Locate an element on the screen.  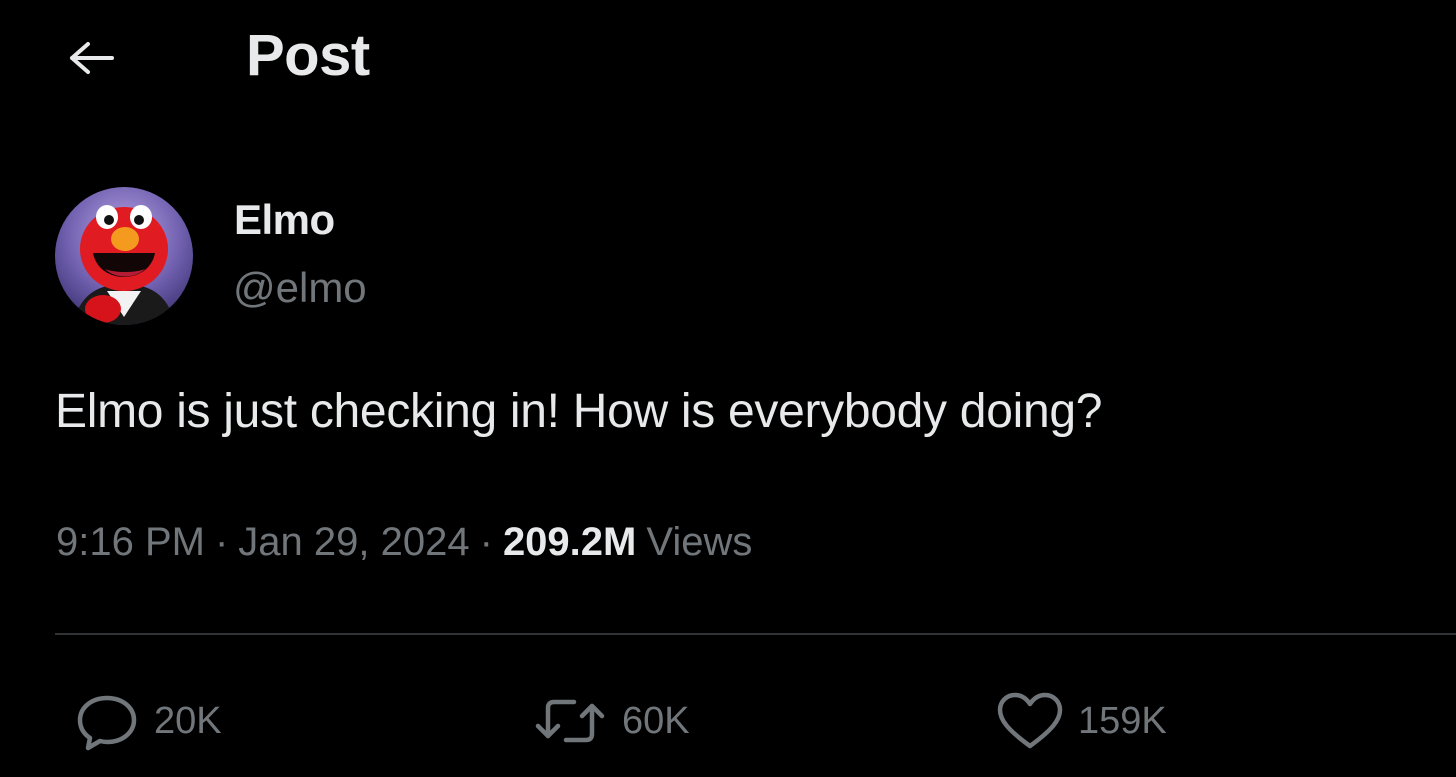
author-display-name: Elmo is located at coordinates (284, 220).